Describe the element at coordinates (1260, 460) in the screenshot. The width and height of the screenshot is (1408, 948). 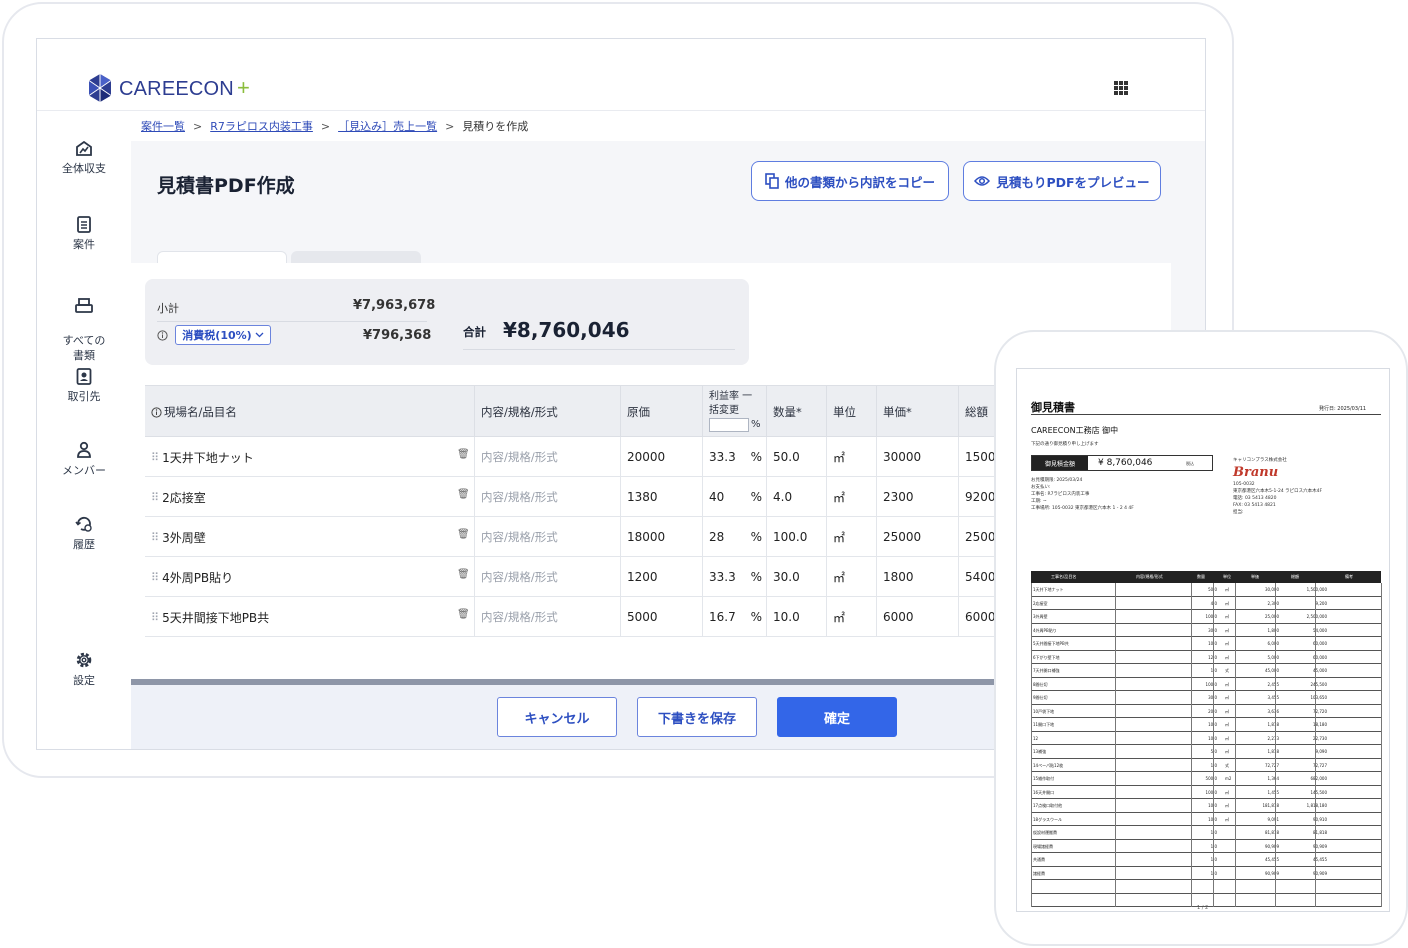
I see `doc-company-name: キャリコンプラス株式会社` at that location.